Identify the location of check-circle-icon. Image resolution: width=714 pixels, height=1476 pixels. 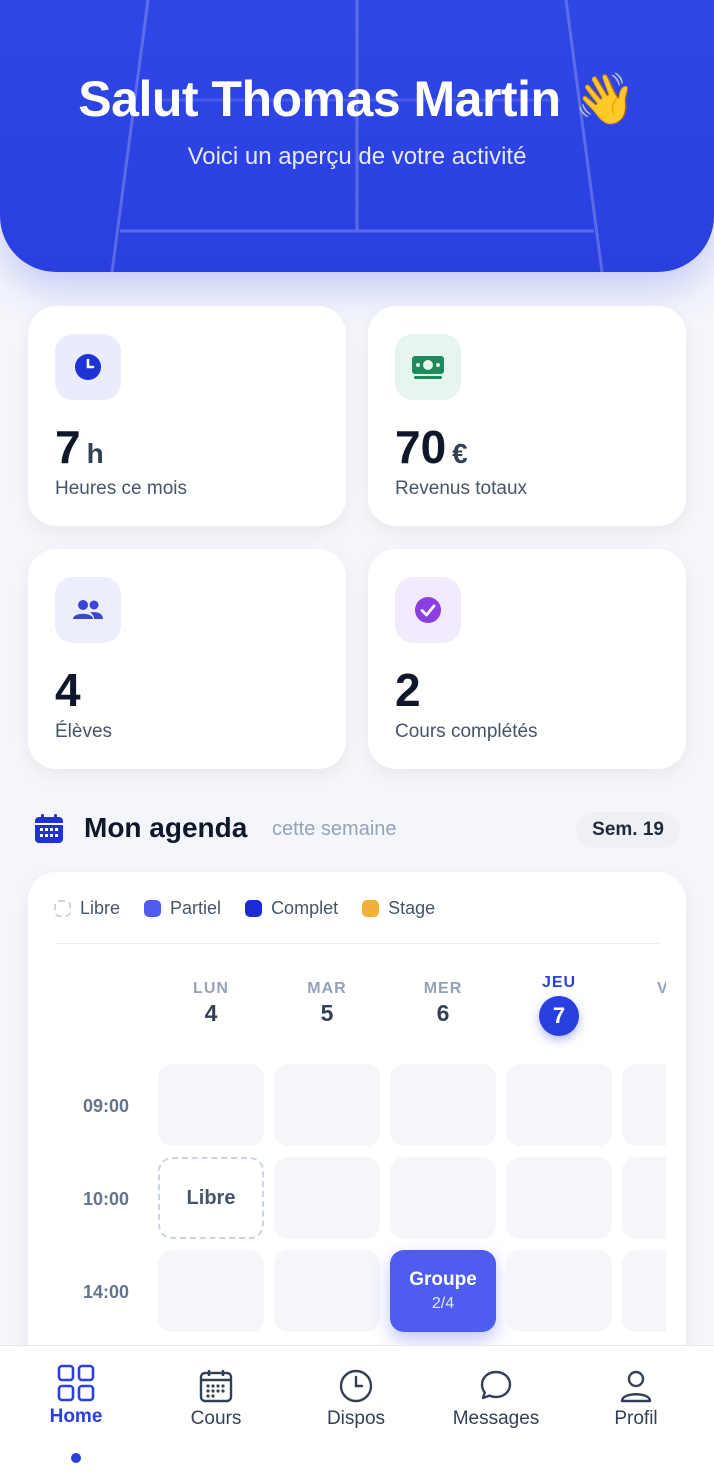
(428, 610).